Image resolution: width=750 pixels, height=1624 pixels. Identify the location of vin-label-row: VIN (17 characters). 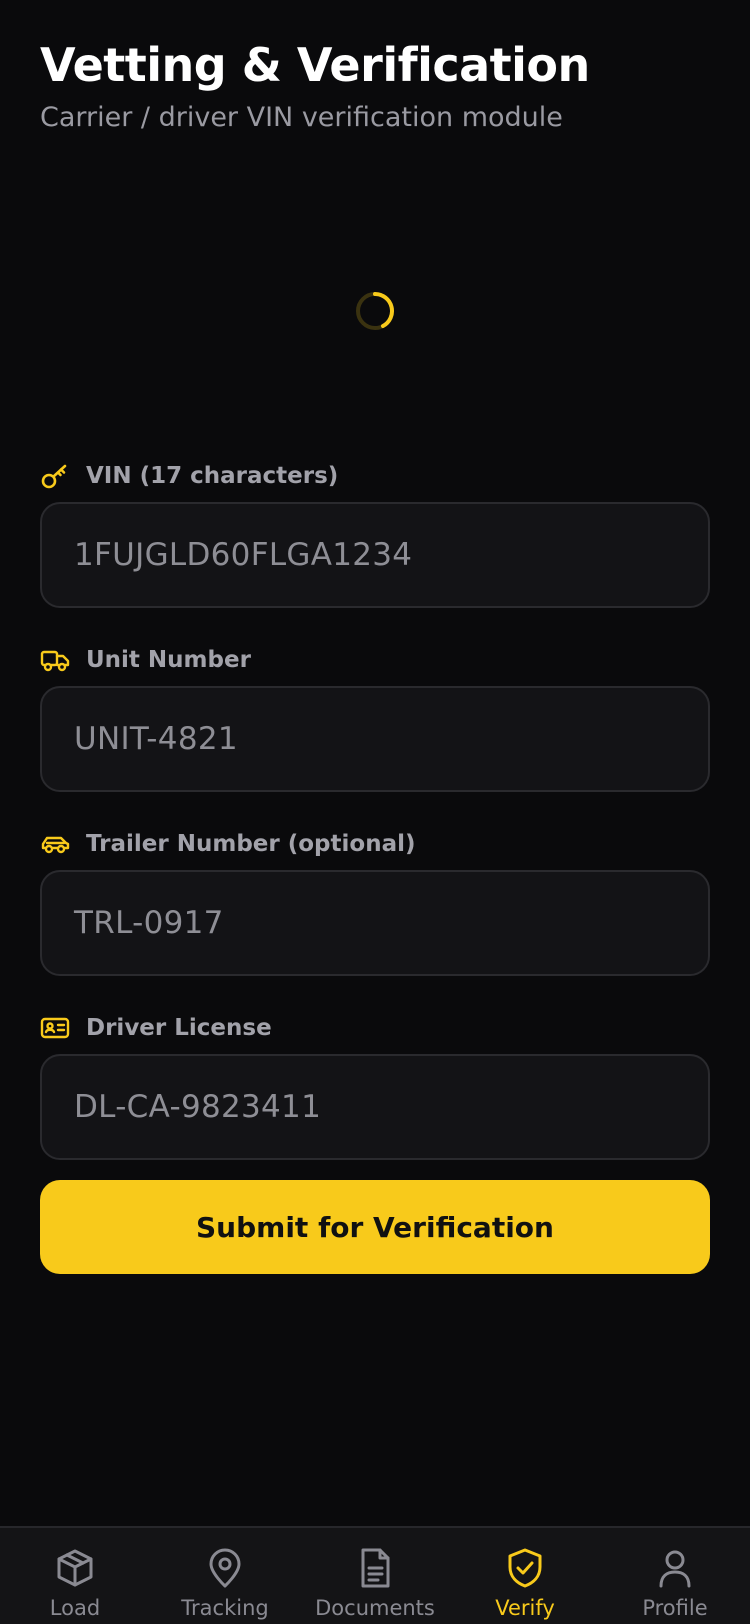
(375, 476).